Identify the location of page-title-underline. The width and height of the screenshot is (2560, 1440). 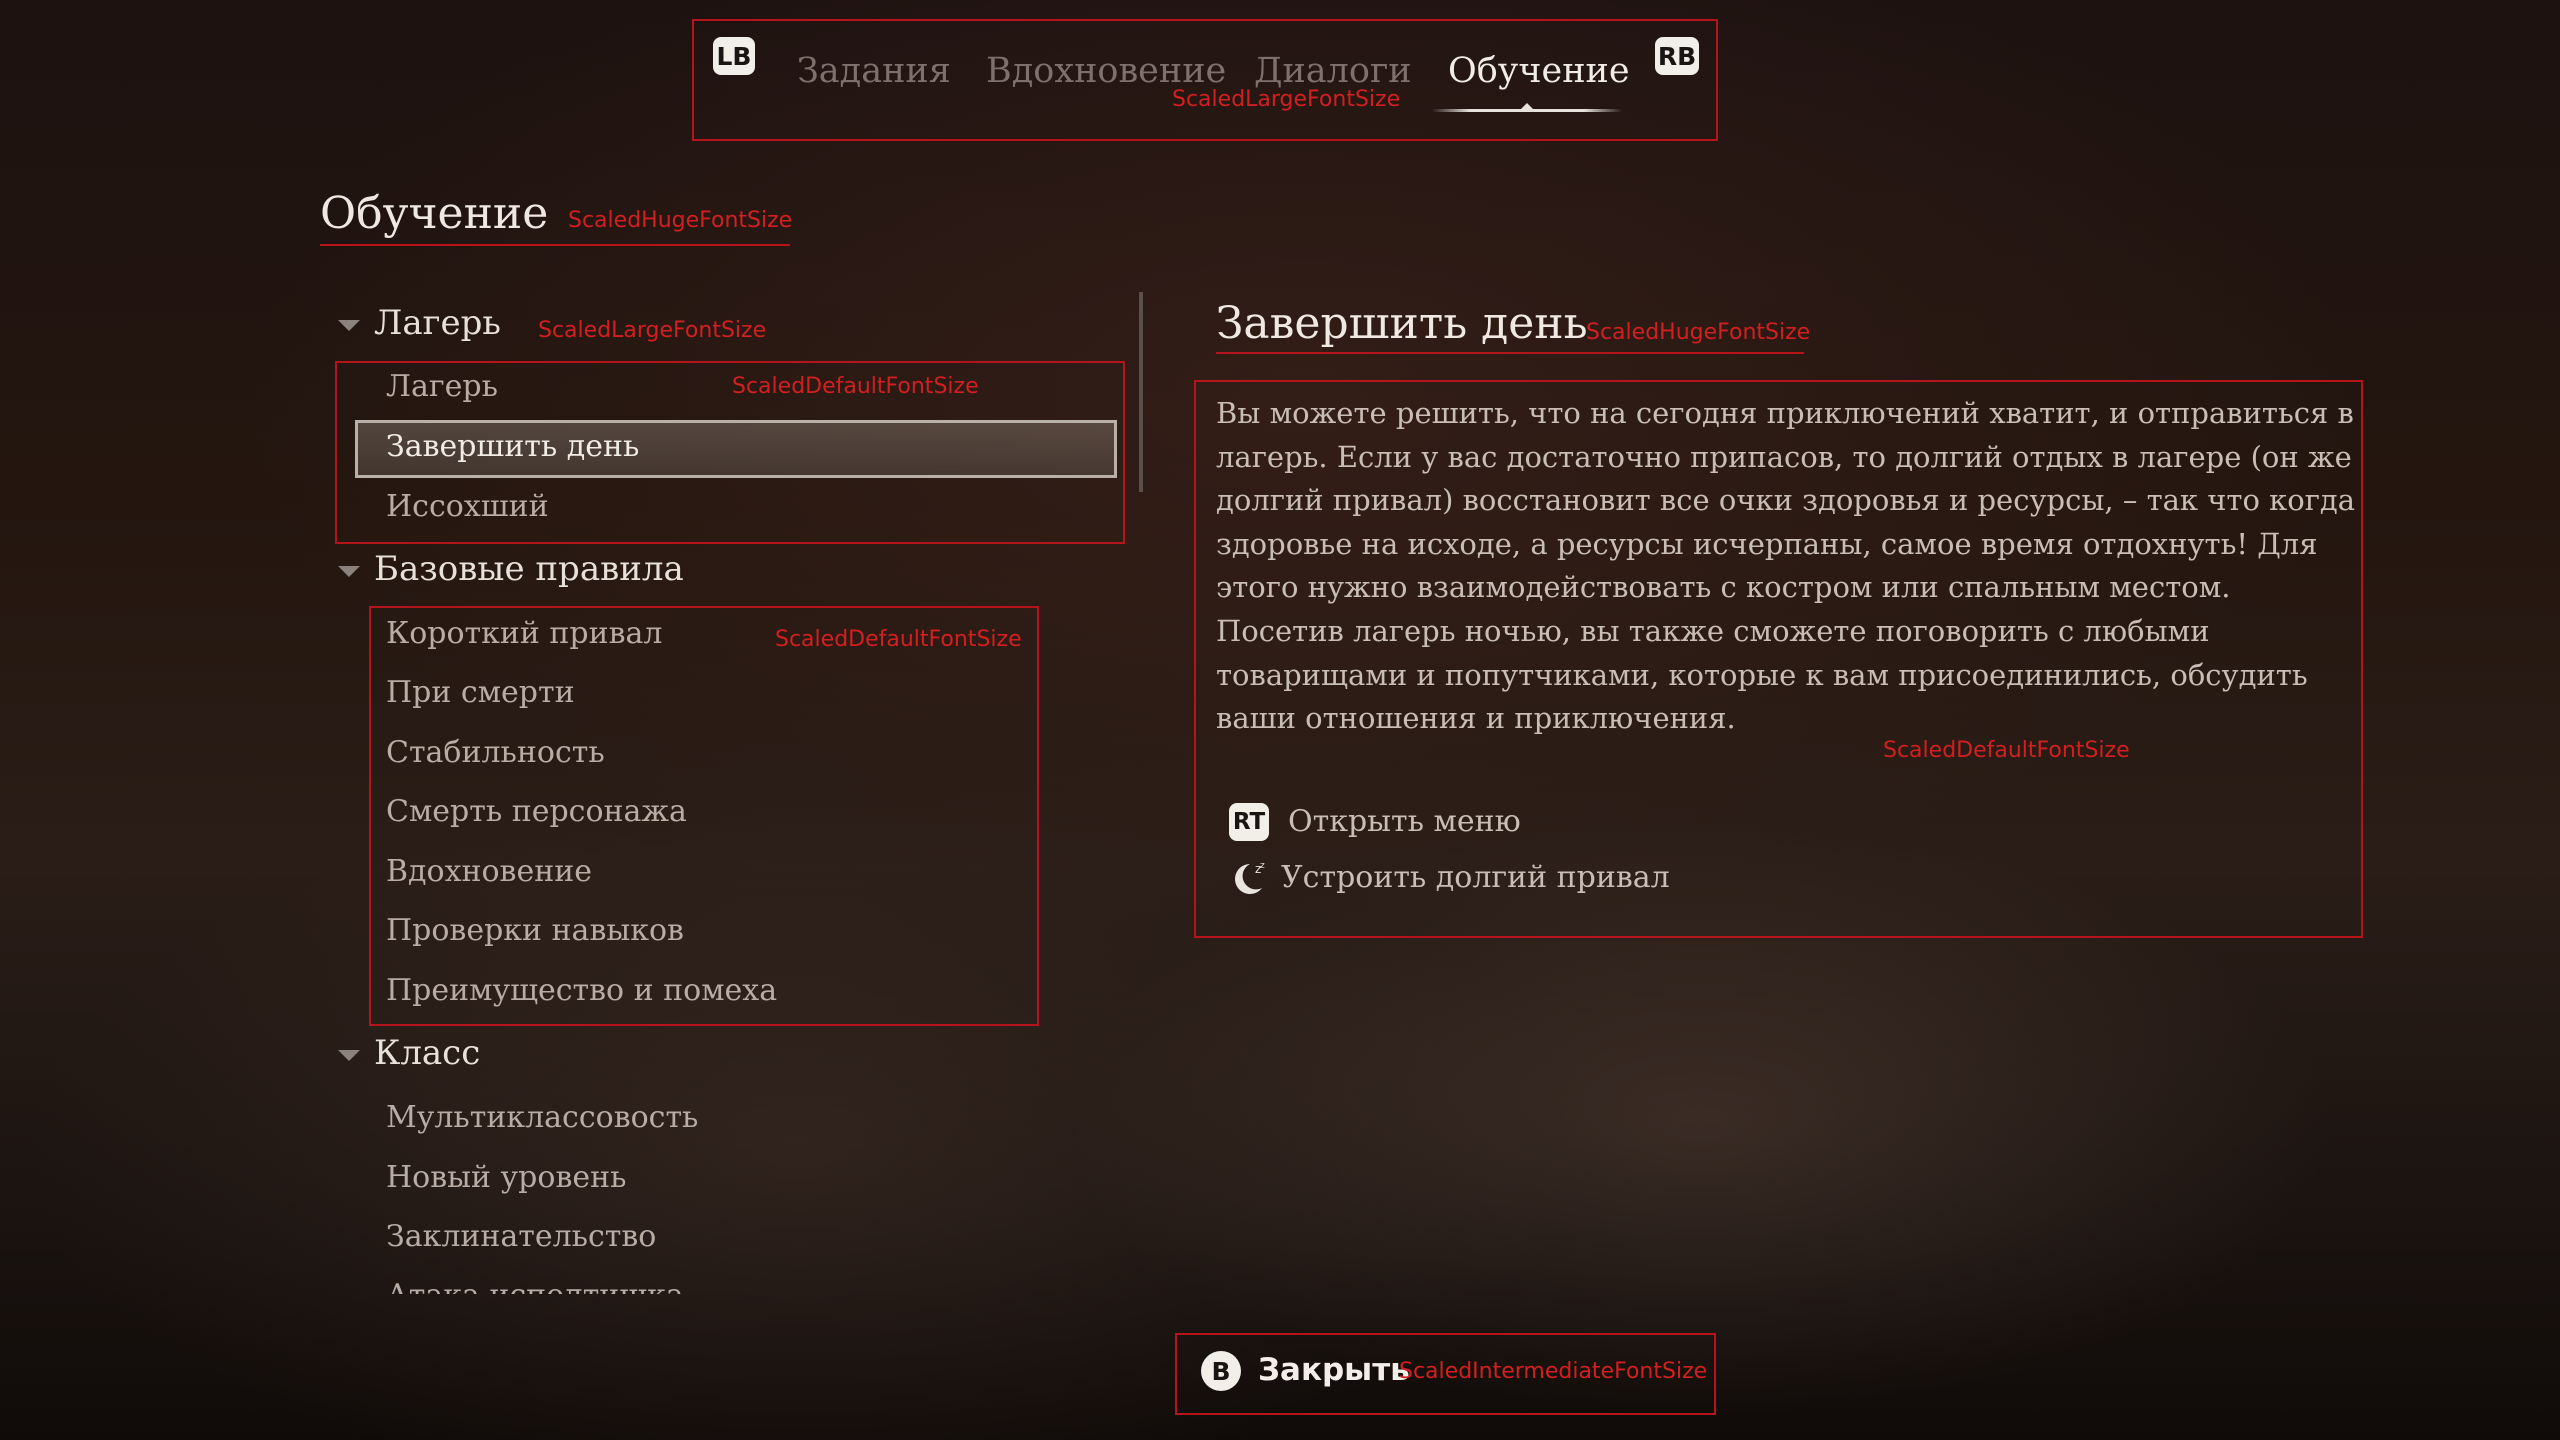
(555, 245).